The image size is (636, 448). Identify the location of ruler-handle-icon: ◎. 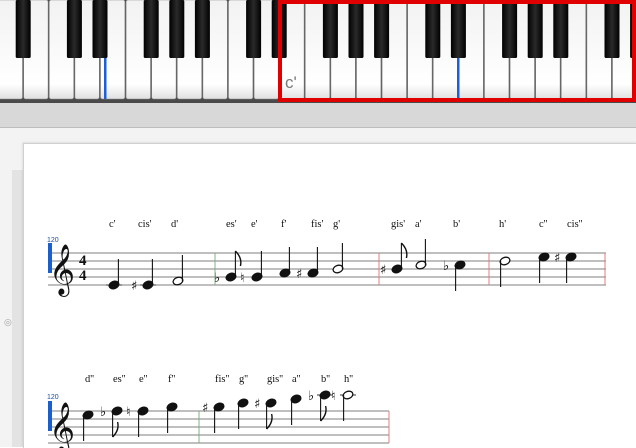
(8, 323).